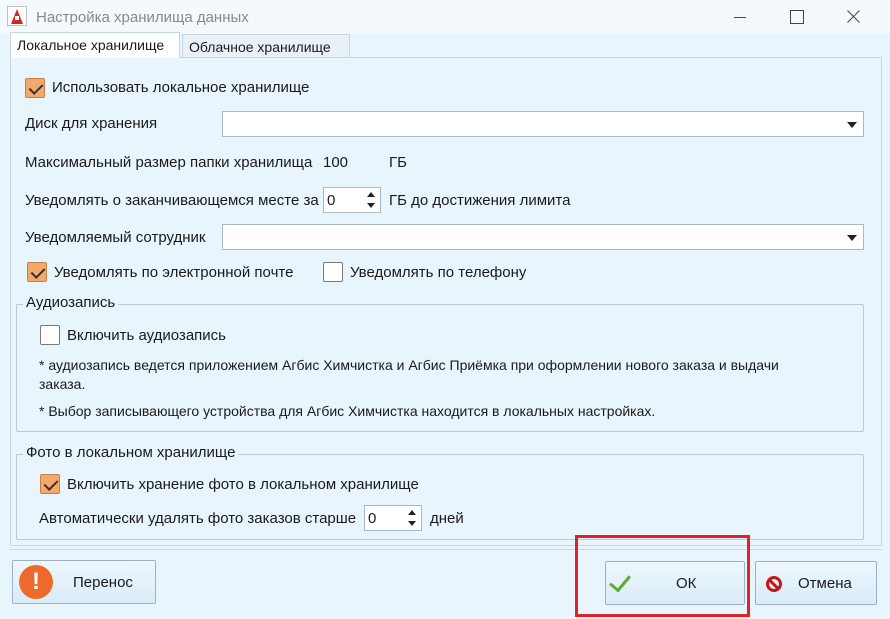  I want to click on cancel-button: Отмена, so click(816, 583).